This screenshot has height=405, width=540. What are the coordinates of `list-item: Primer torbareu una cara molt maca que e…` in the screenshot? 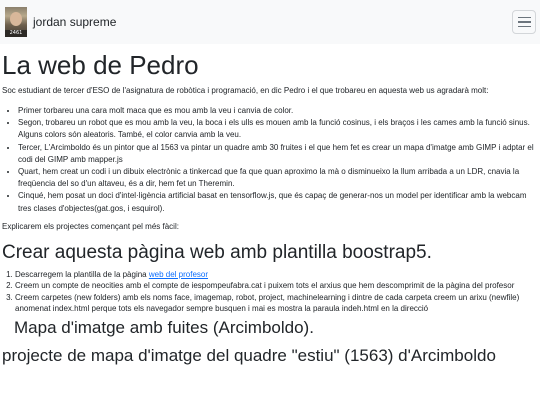 It's located at (279, 111).